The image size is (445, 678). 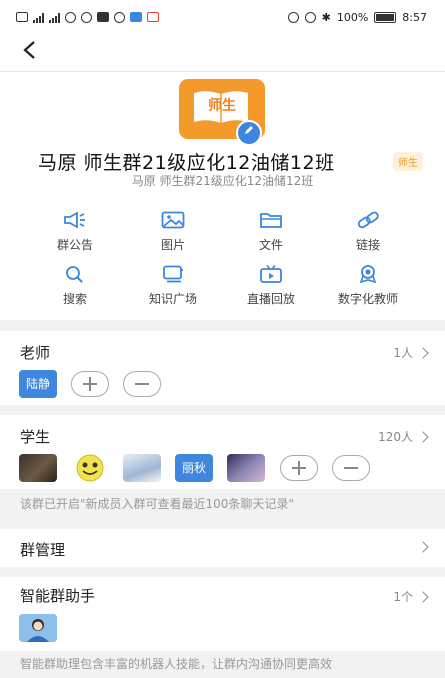 What do you see at coordinates (222, 614) in the screenshot?
I see `assistant-section: 智能群助手 1个` at bounding box center [222, 614].